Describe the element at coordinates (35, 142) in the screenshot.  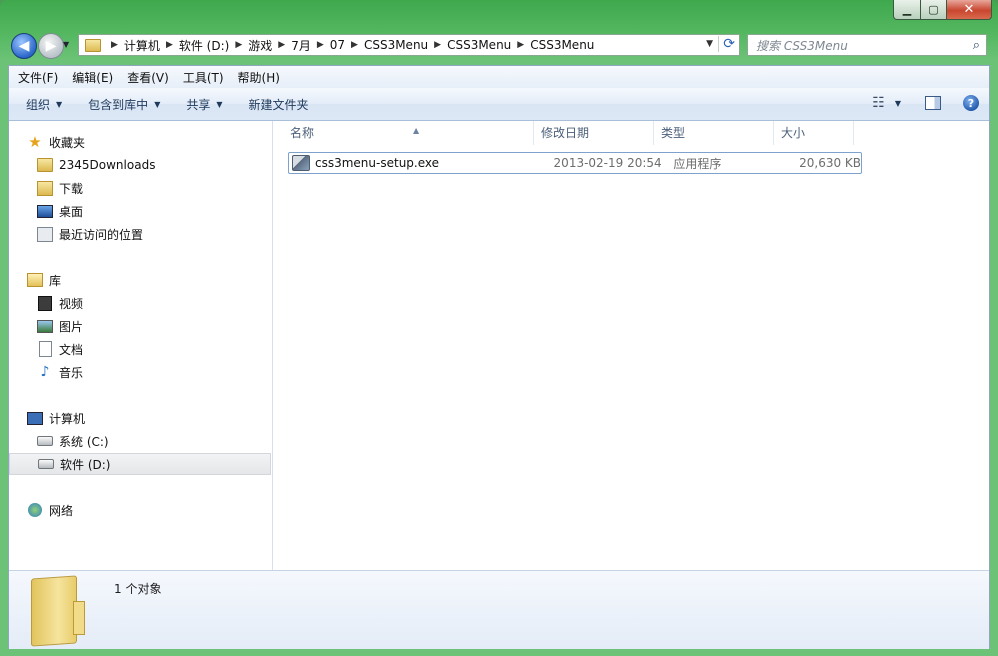
I see `star-icon: ★` at that location.